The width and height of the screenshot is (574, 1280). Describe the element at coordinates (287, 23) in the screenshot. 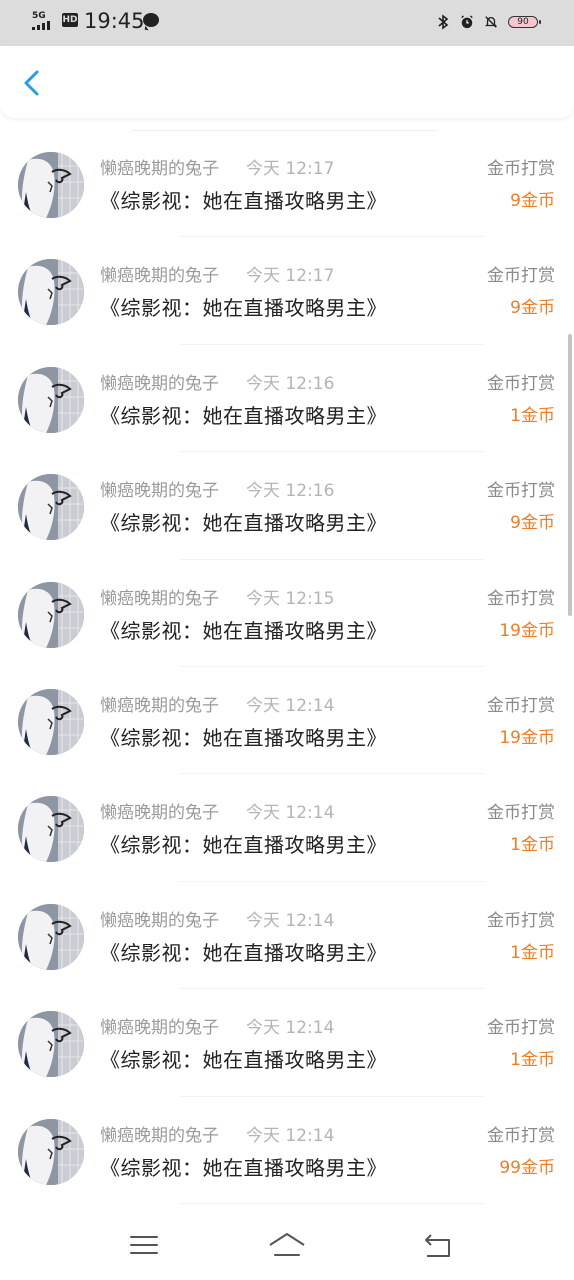

I see `status-bar: 5G HD 19:45 90` at that location.